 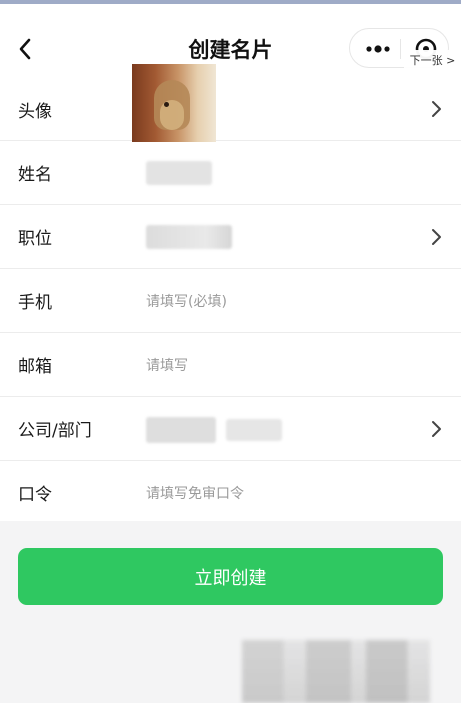 I want to click on form-row-company: 公司/部门, so click(x=230, y=429).